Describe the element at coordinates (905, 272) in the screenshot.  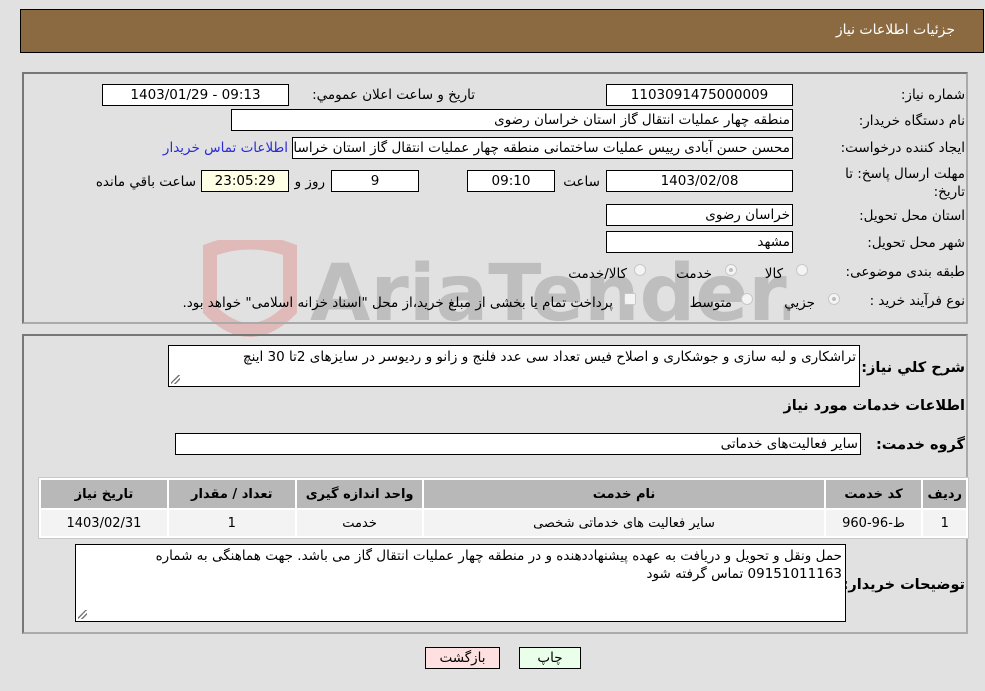
I see `category-label: طبقه بندی موضوعی:` at that location.